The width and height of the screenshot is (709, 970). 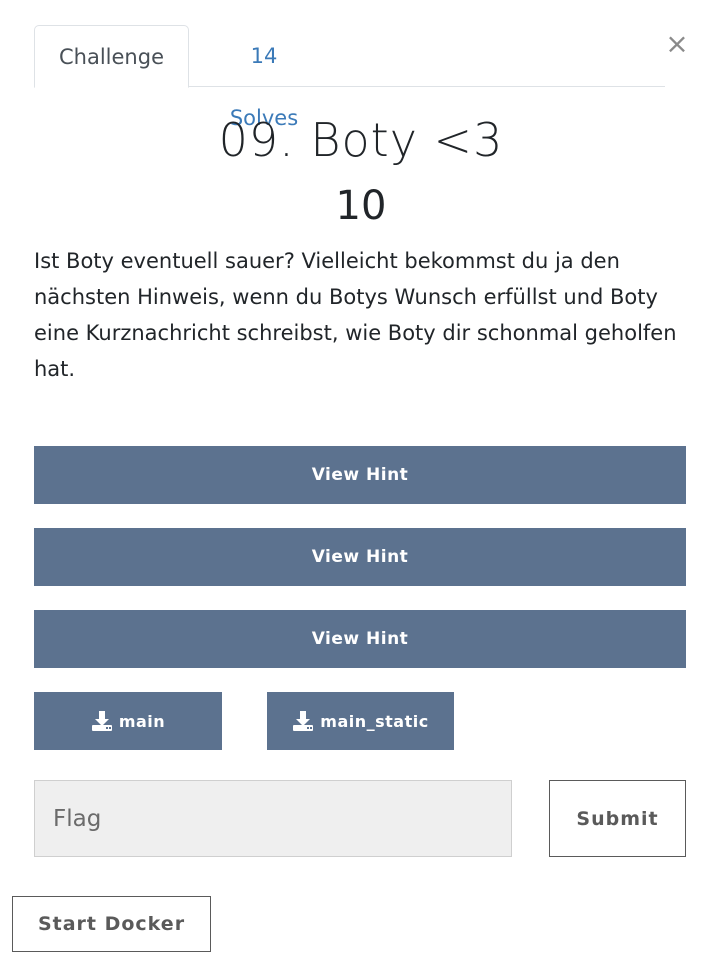 What do you see at coordinates (111, 56) in the screenshot?
I see `tab-challenge: Challenge` at bounding box center [111, 56].